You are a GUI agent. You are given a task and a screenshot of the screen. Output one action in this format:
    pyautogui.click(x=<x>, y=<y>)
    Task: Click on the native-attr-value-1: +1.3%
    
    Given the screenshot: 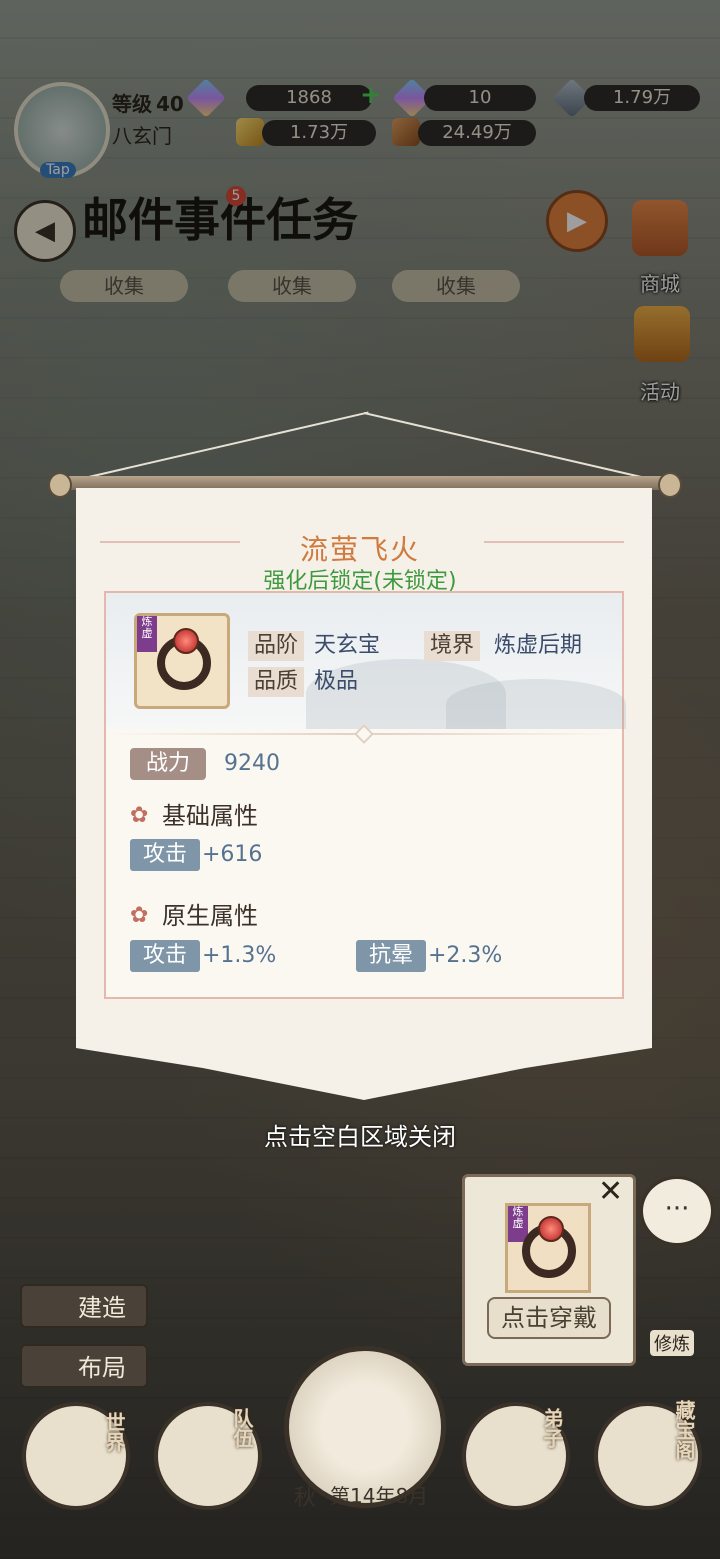 What is the action you would take?
    pyautogui.click(x=239, y=955)
    